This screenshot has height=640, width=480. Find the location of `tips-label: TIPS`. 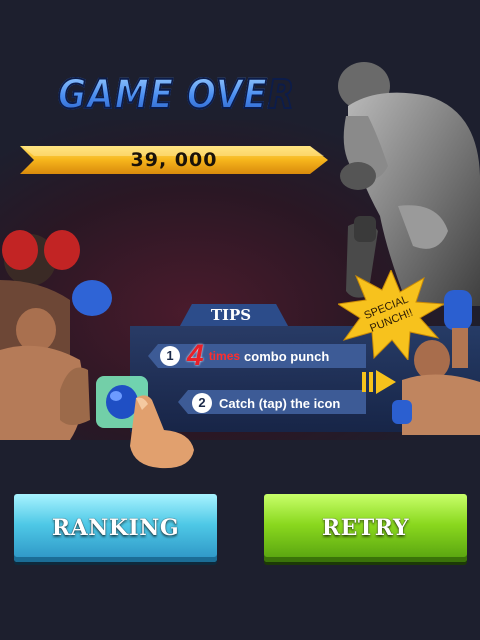

tips-label: TIPS is located at coordinates (231, 315).